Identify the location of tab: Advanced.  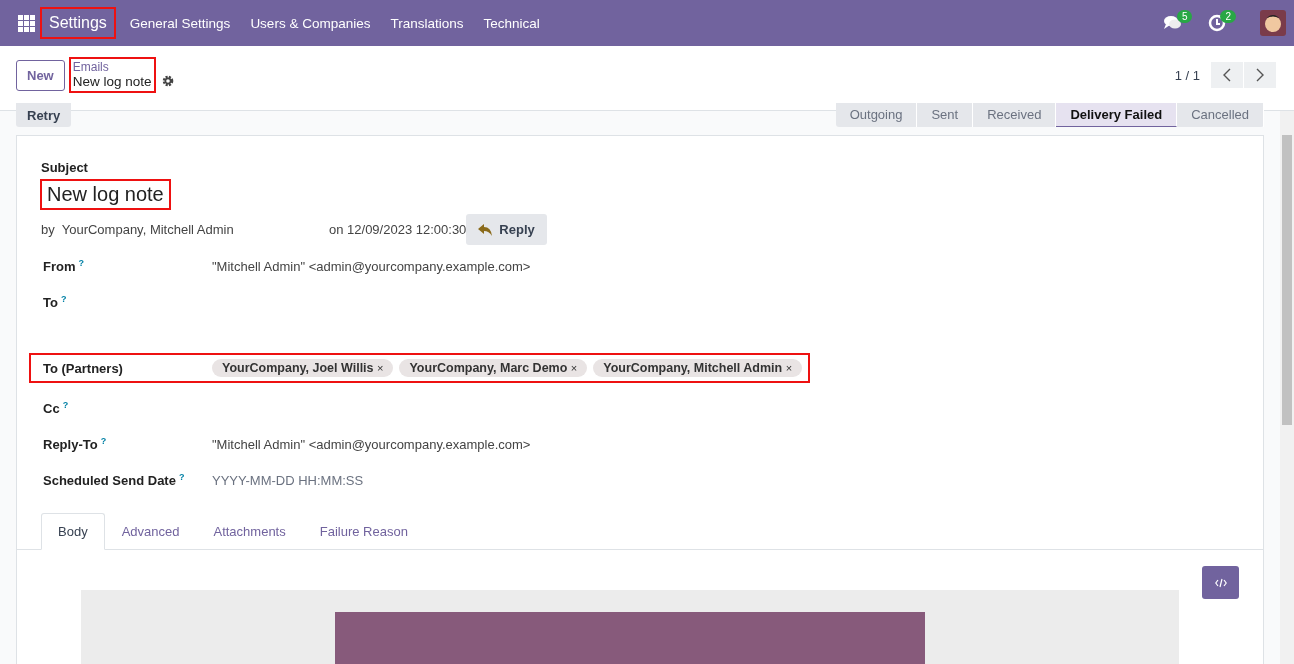
(150, 531).